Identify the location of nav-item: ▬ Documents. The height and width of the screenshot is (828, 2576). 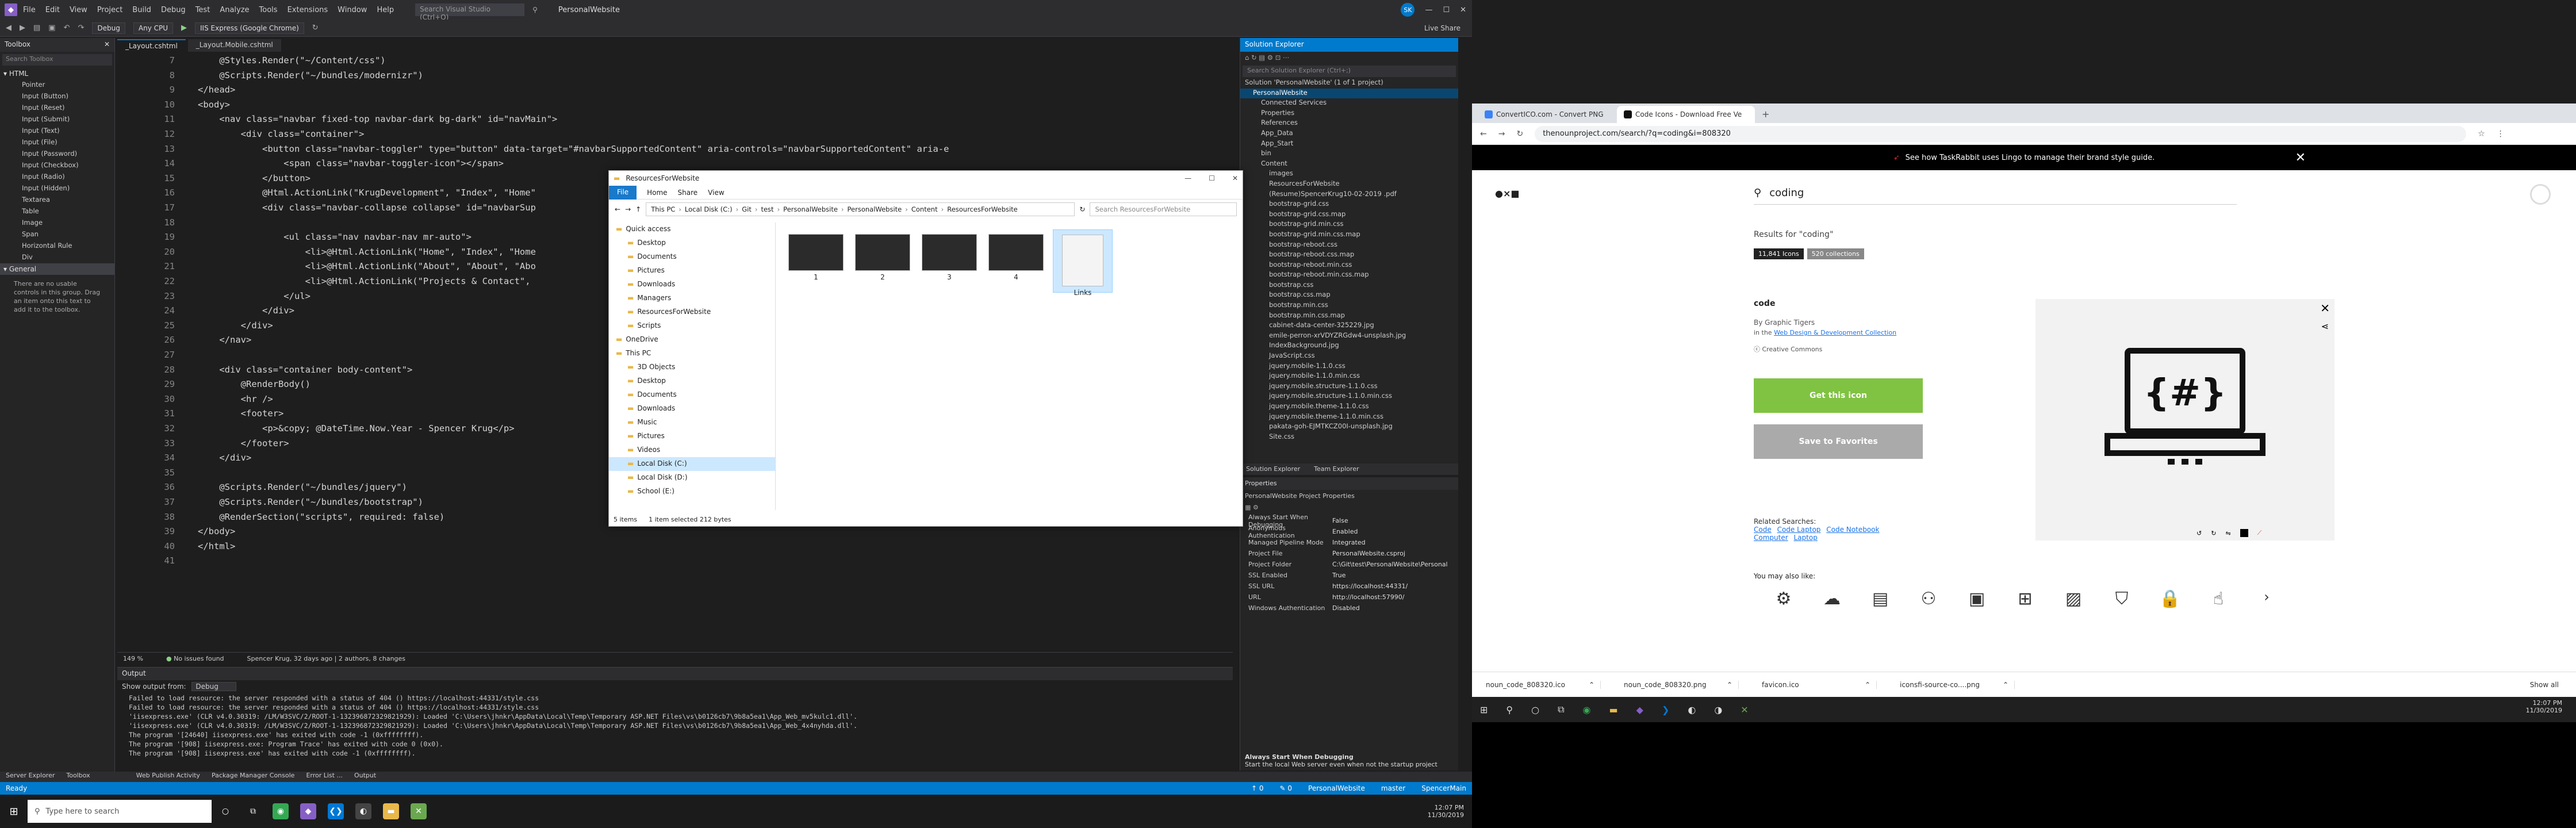
(692, 257).